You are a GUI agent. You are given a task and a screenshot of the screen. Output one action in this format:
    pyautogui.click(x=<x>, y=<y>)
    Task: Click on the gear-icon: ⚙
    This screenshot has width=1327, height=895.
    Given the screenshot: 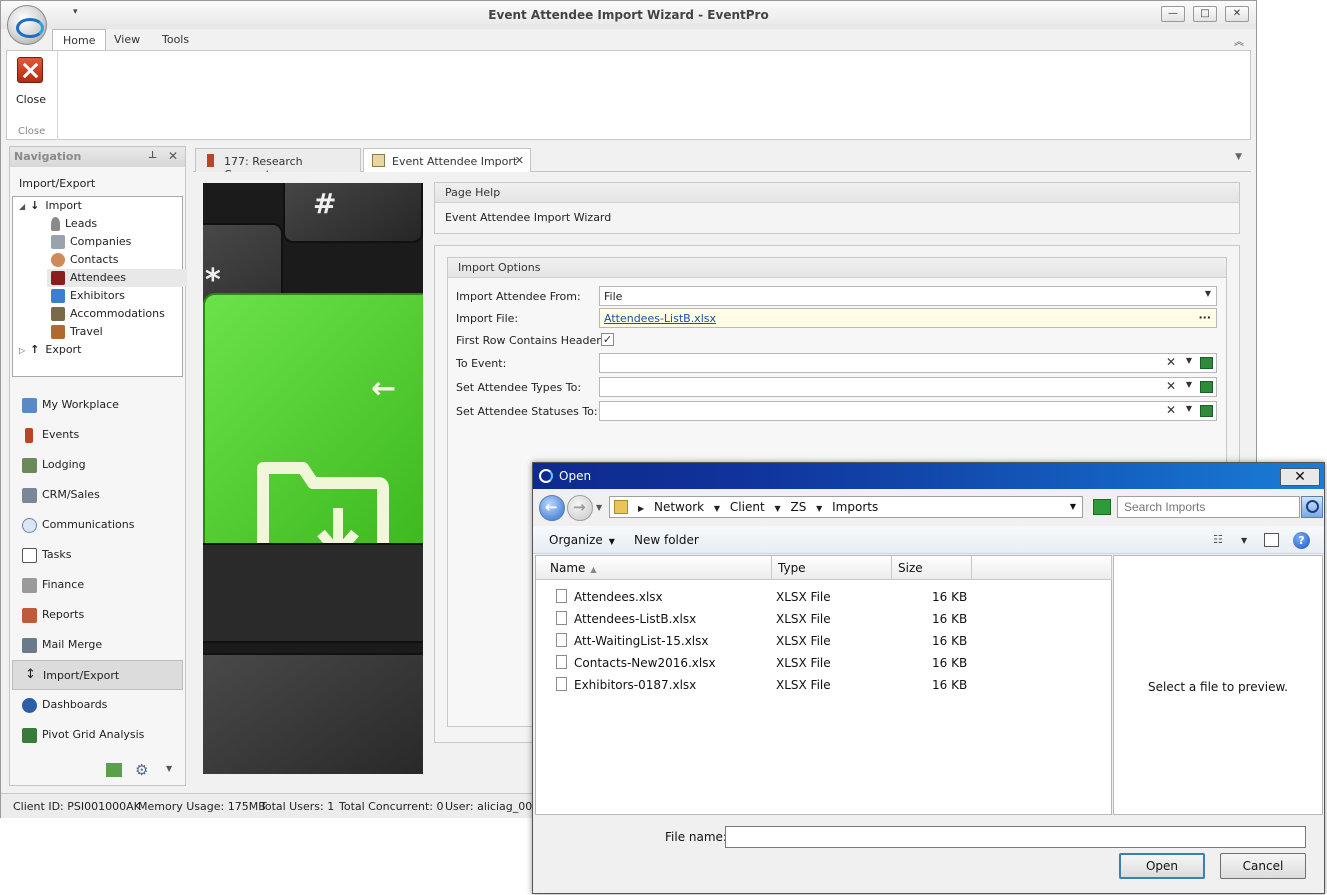 What is the action you would take?
    pyautogui.click(x=141, y=770)
    